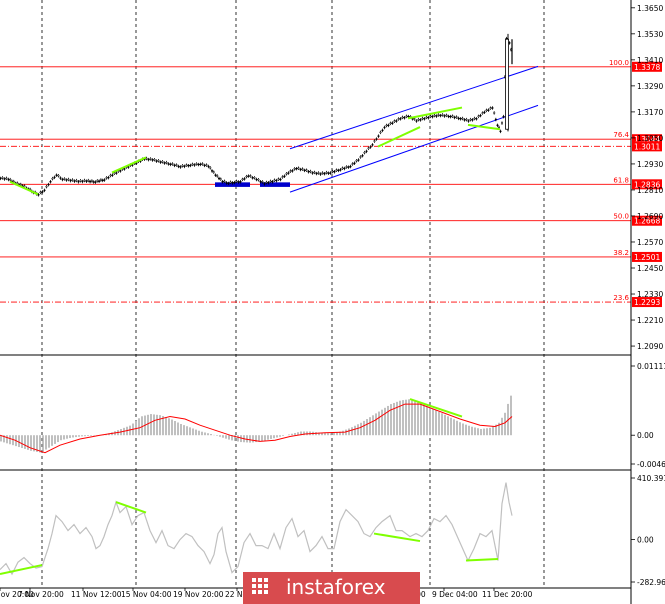 The width and height of the screenshot is (665, 604). I want to click on cci-axis: 410.3914 0.00 -282.9641, so click(648, 530).